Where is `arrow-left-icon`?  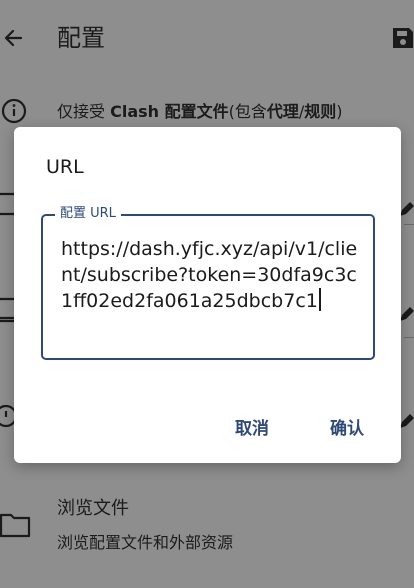 arrow-left-icon is located at coordinates (13, 38).